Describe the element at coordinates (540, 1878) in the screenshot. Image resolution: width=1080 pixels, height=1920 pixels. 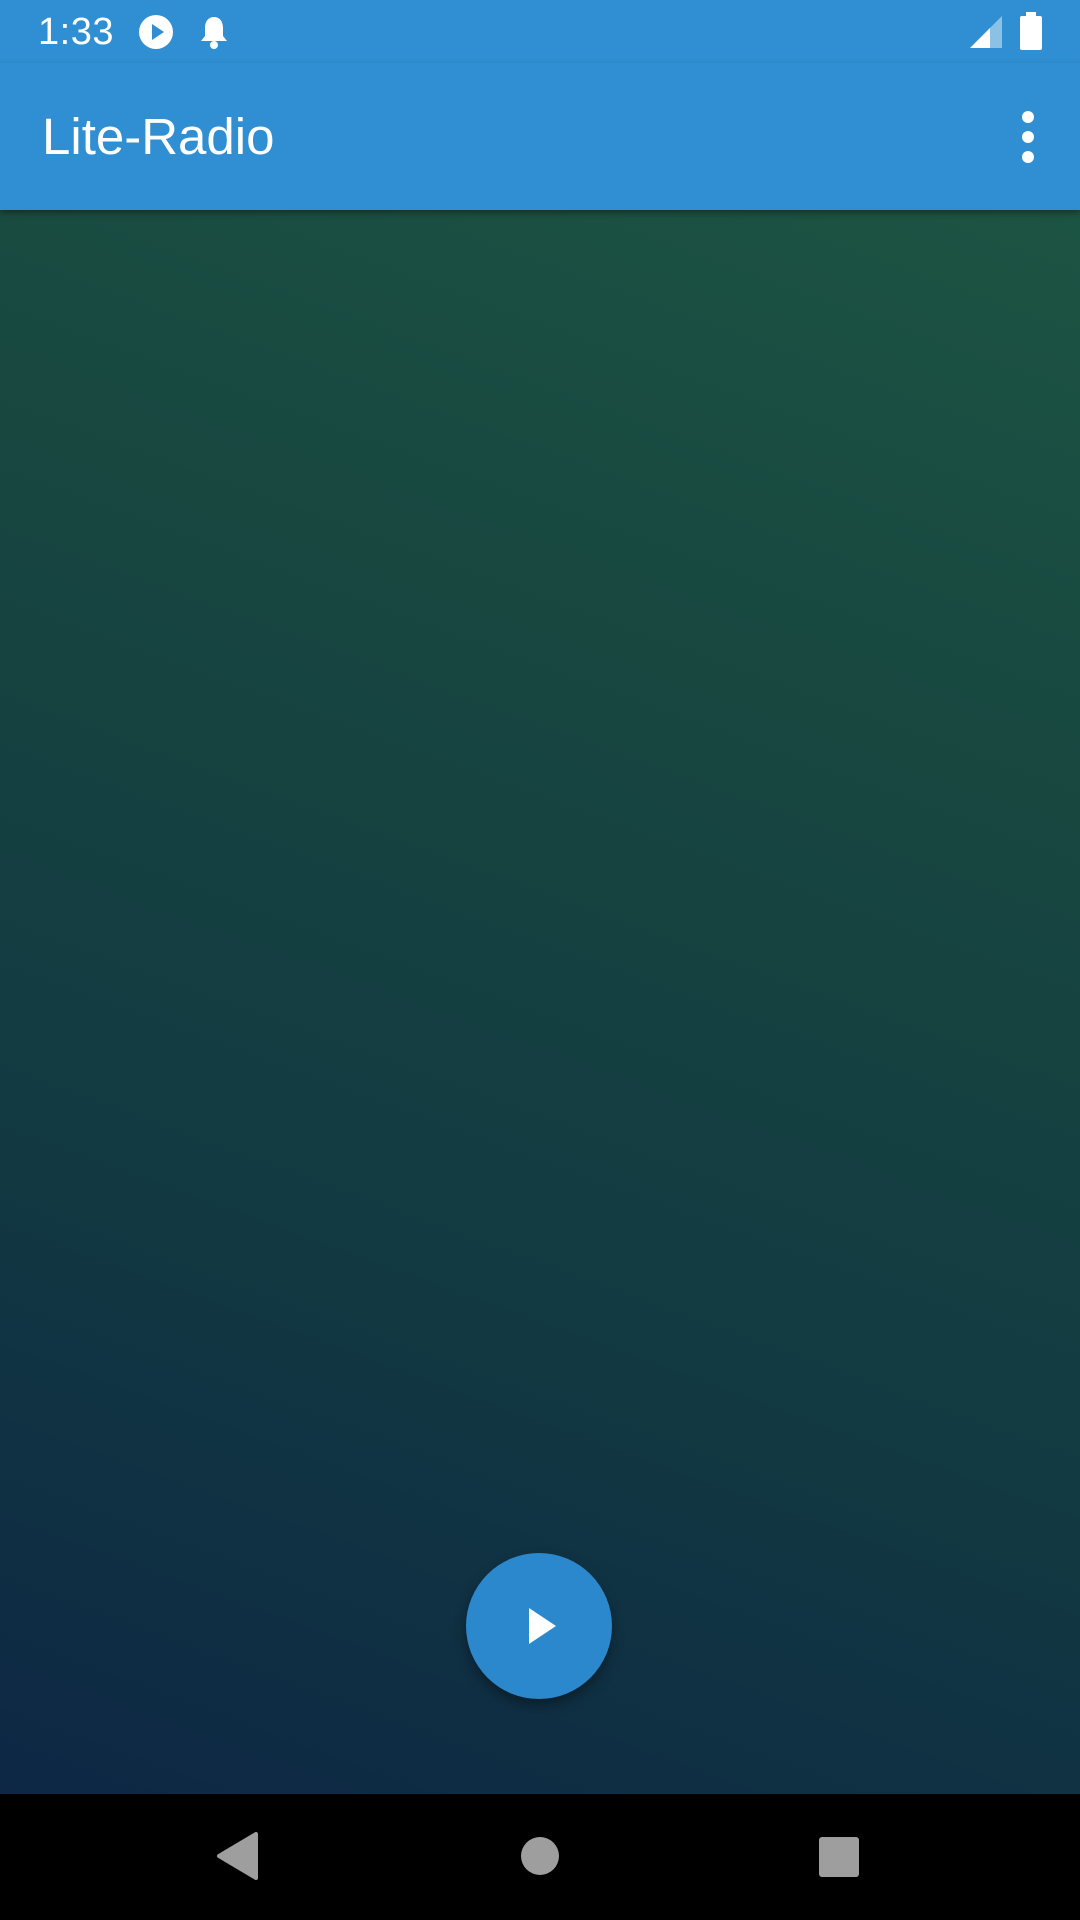
I see `home-icon` at that location.